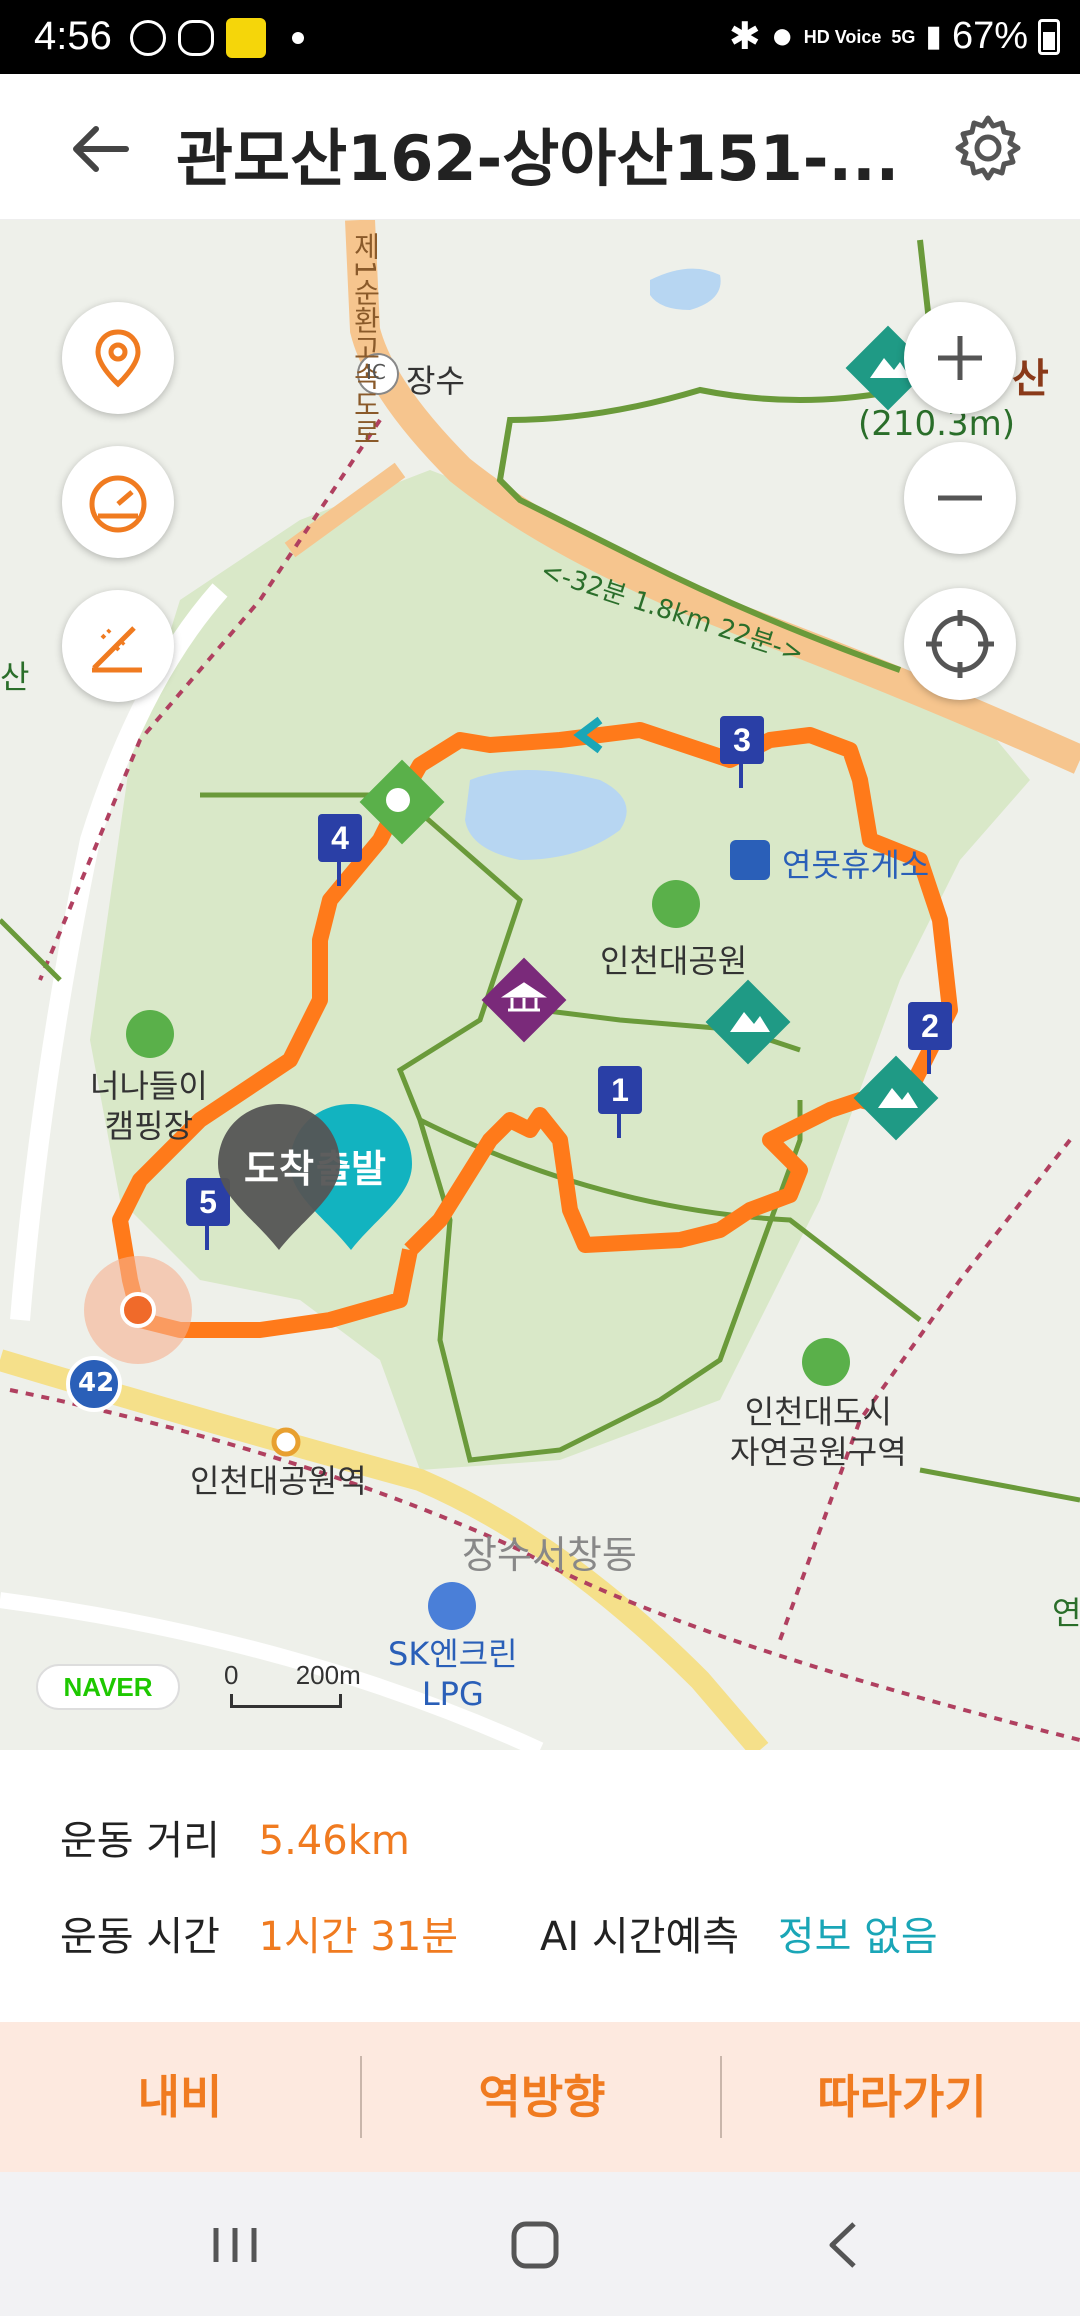  I want to click on route-marker-4: 4, so click(340, 850).